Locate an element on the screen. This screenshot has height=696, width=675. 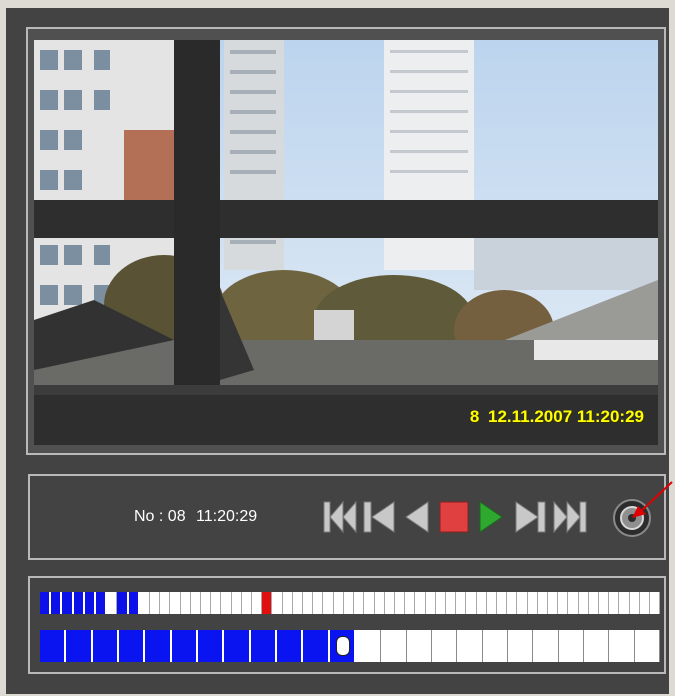
fast-rewind-button is located at coordinates (340, 517).